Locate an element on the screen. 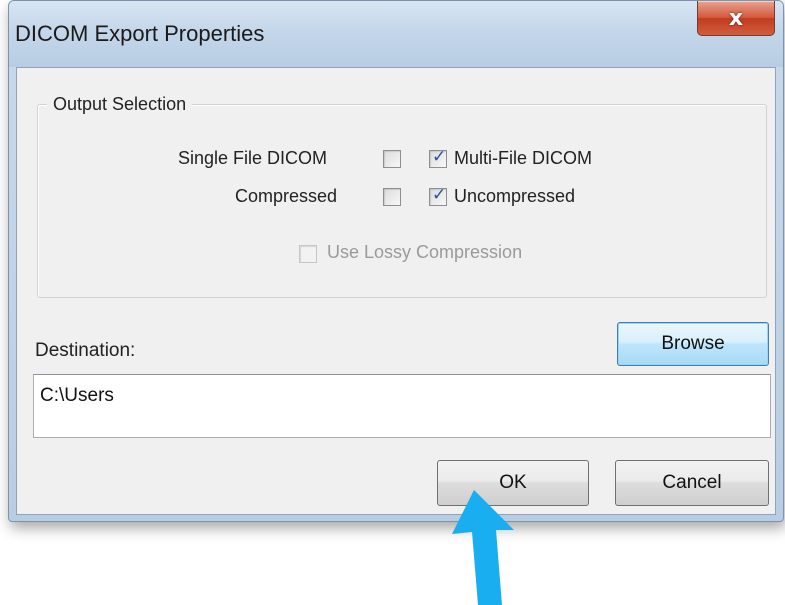  destination-path-field: C:\Users is located at coordinates (402, 406).